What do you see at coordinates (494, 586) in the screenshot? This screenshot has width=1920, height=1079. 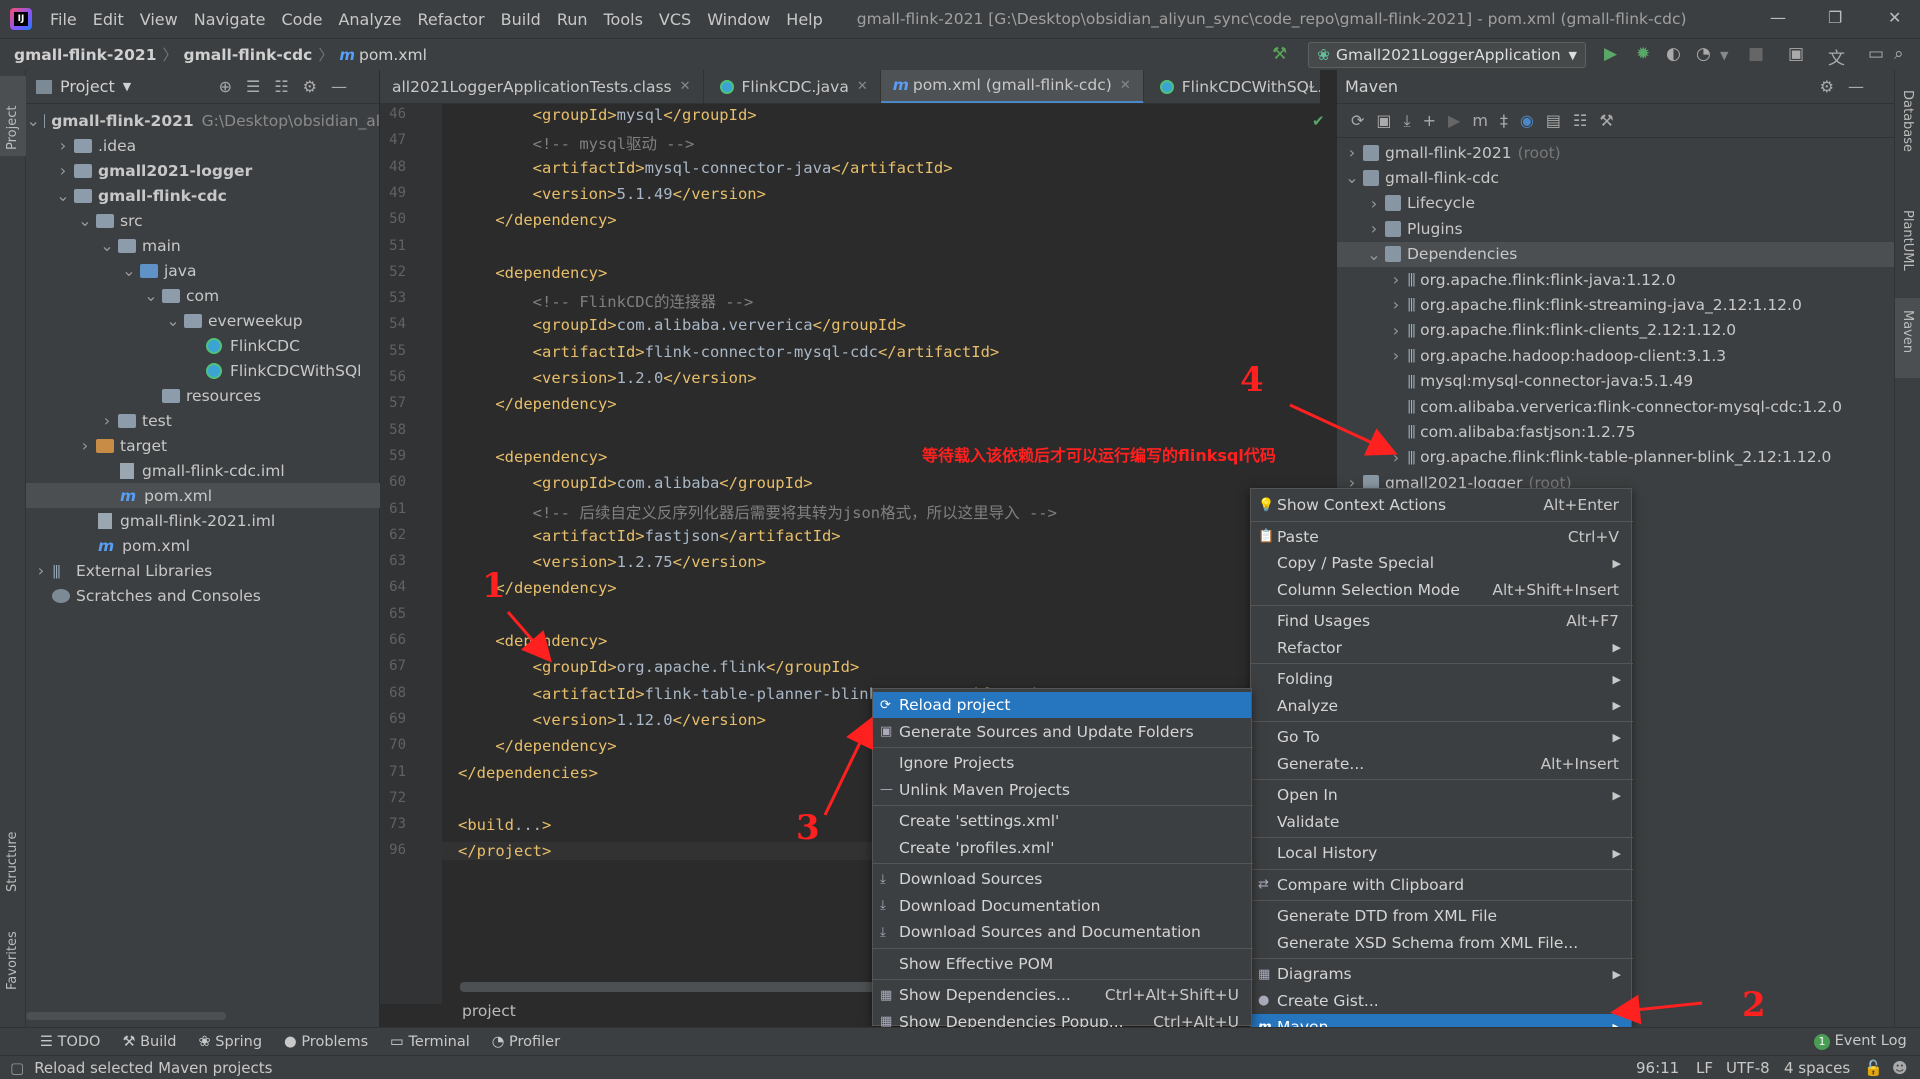 I see `annotation-step-1: 1` at bounding box center [494, 586].